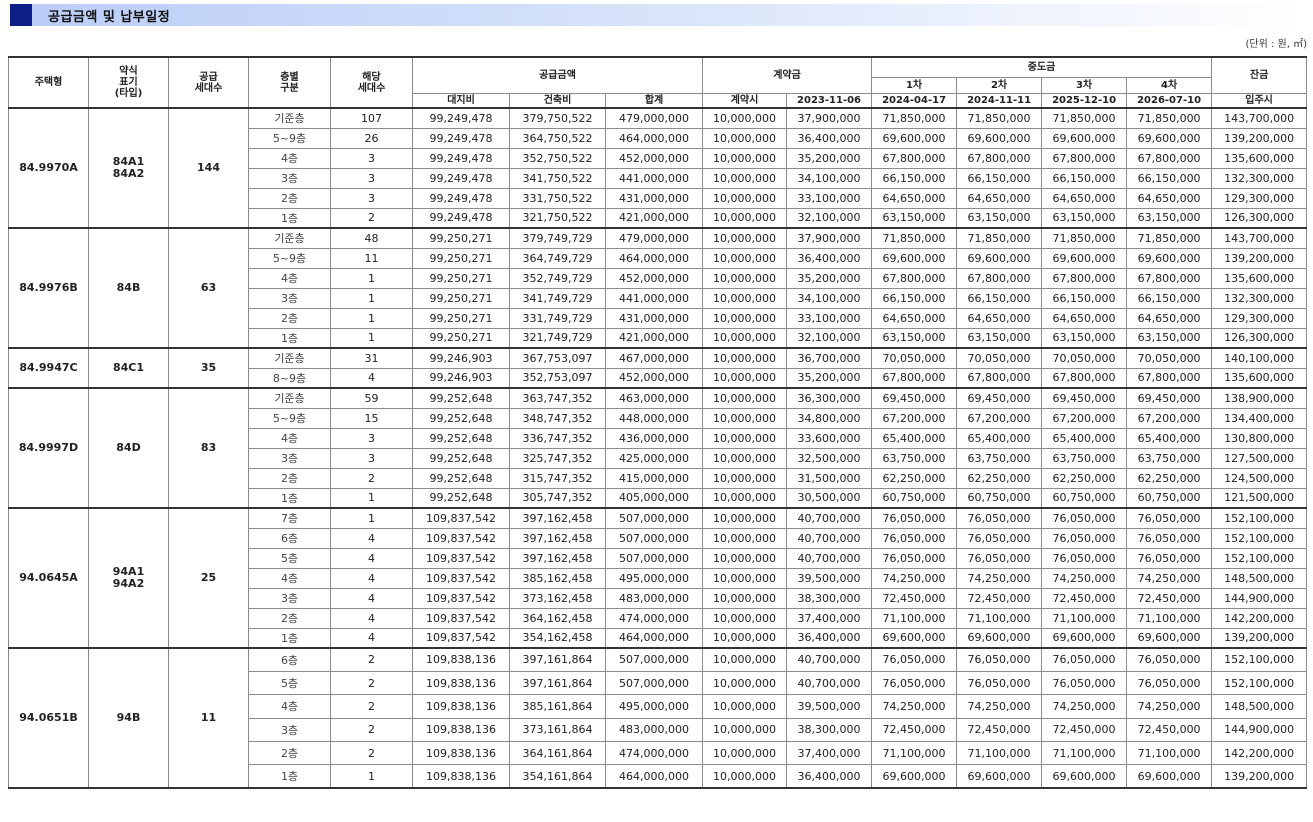 Image resolution: width=1313 pixels, height=822 pixels. I want to click on mid2-cell: 65,400,000, so click(999, 438).